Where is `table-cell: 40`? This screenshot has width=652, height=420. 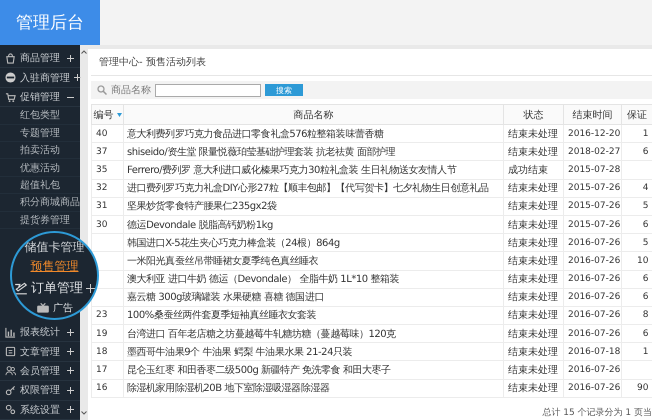
table-cell: 40 is located at coordinates (108, 133).